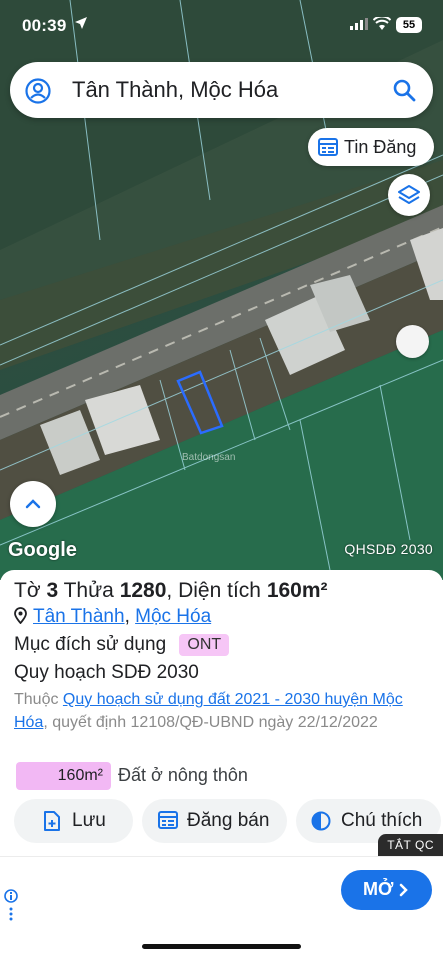 This screenshot has width=443, height=960. What do you see at coordinates (122, 645) in the screenshot?
I see `land-use-purpose: Mục đích sử dụng ONT` at bounding box center [122, 645].